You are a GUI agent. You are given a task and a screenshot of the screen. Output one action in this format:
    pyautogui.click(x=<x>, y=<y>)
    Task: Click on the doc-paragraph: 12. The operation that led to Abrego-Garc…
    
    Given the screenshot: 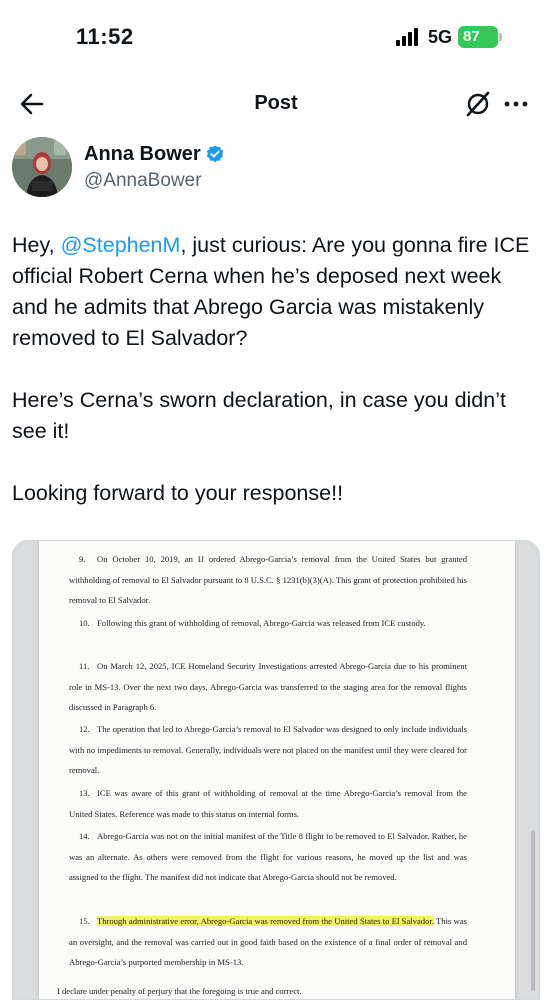 What is the action you would take?
    pyautogui.click(x=268, y=749)
    